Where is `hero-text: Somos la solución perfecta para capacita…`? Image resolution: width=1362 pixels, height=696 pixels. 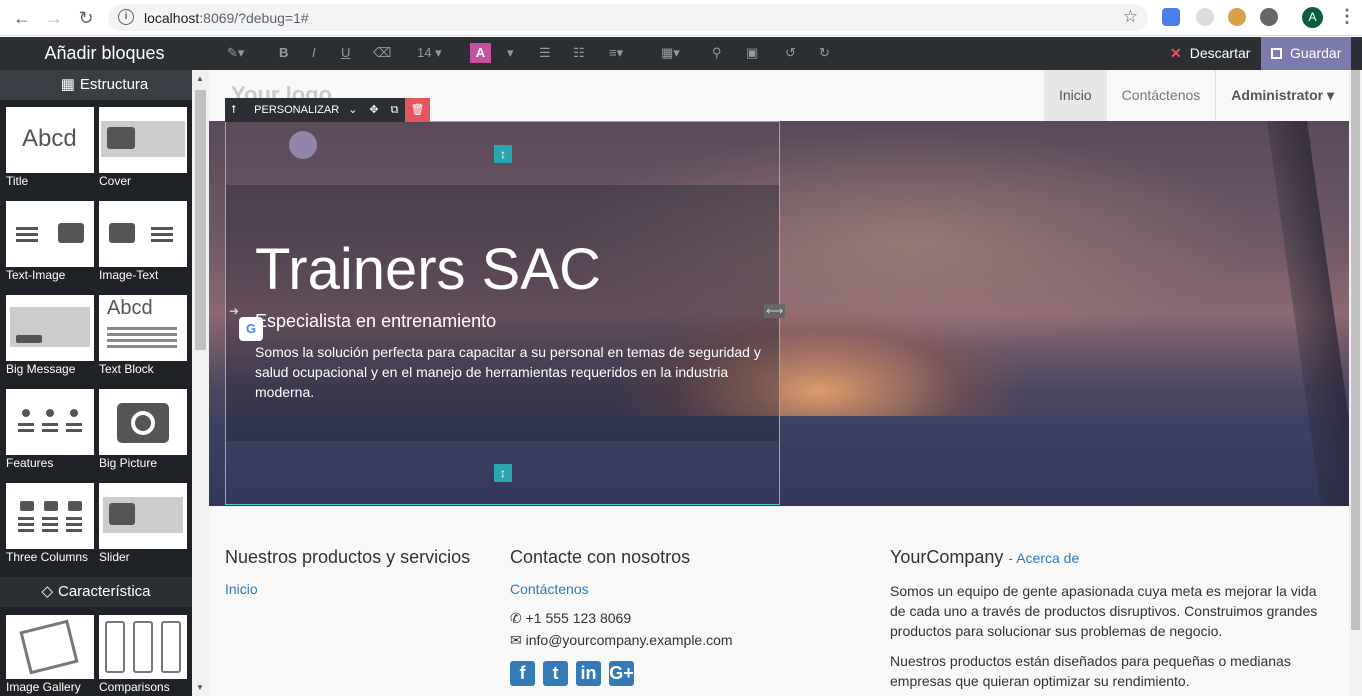
hero-text: Somos la solución perfecta para capacita… is located at coordinates (510, 372).